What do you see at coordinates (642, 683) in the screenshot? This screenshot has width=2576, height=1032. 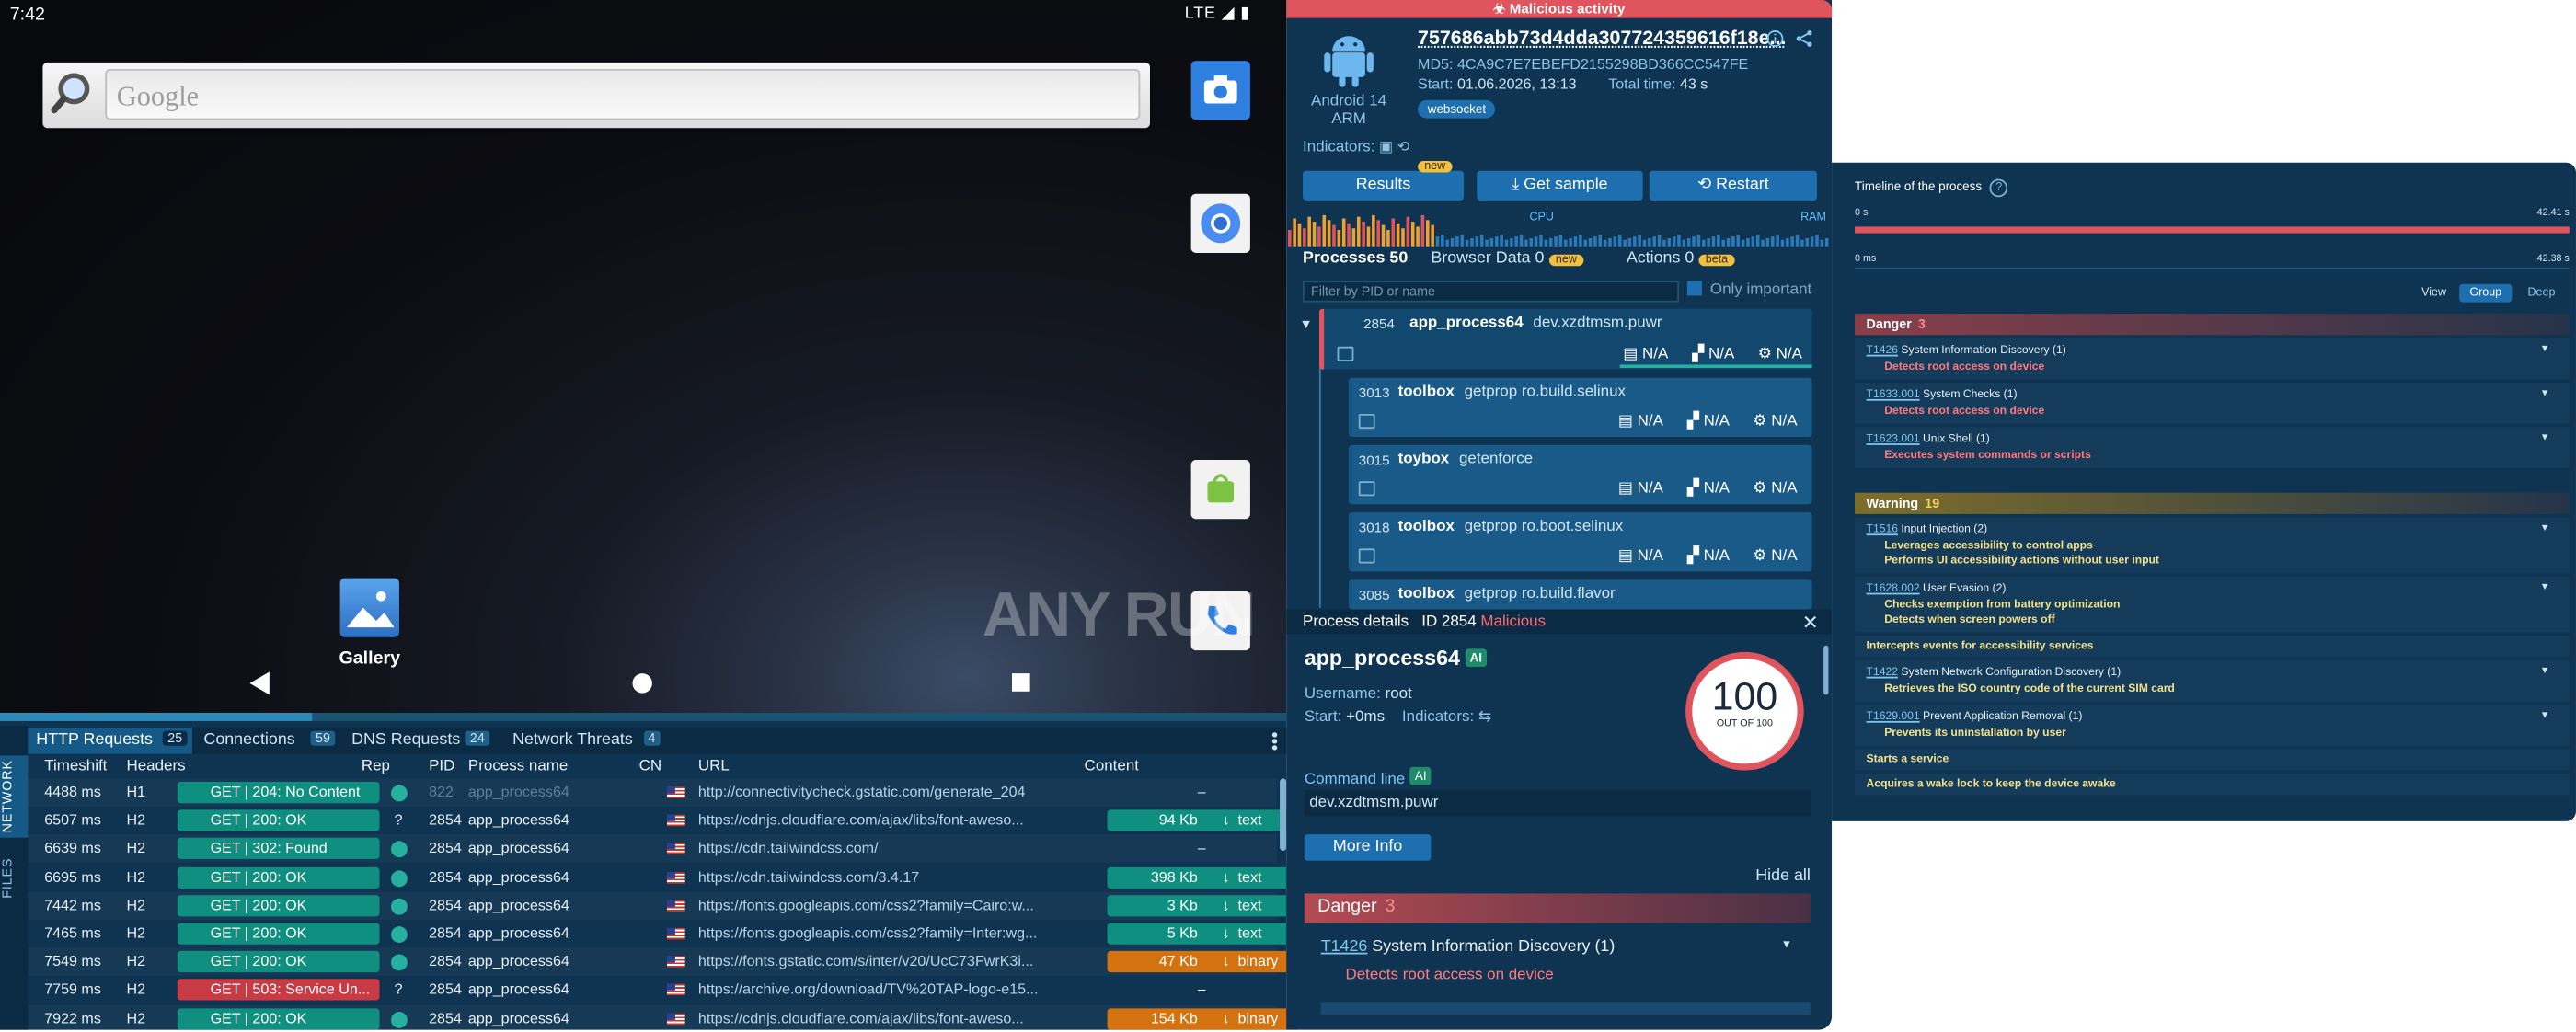 I see `home-icon` at bounding box center [642, 683].